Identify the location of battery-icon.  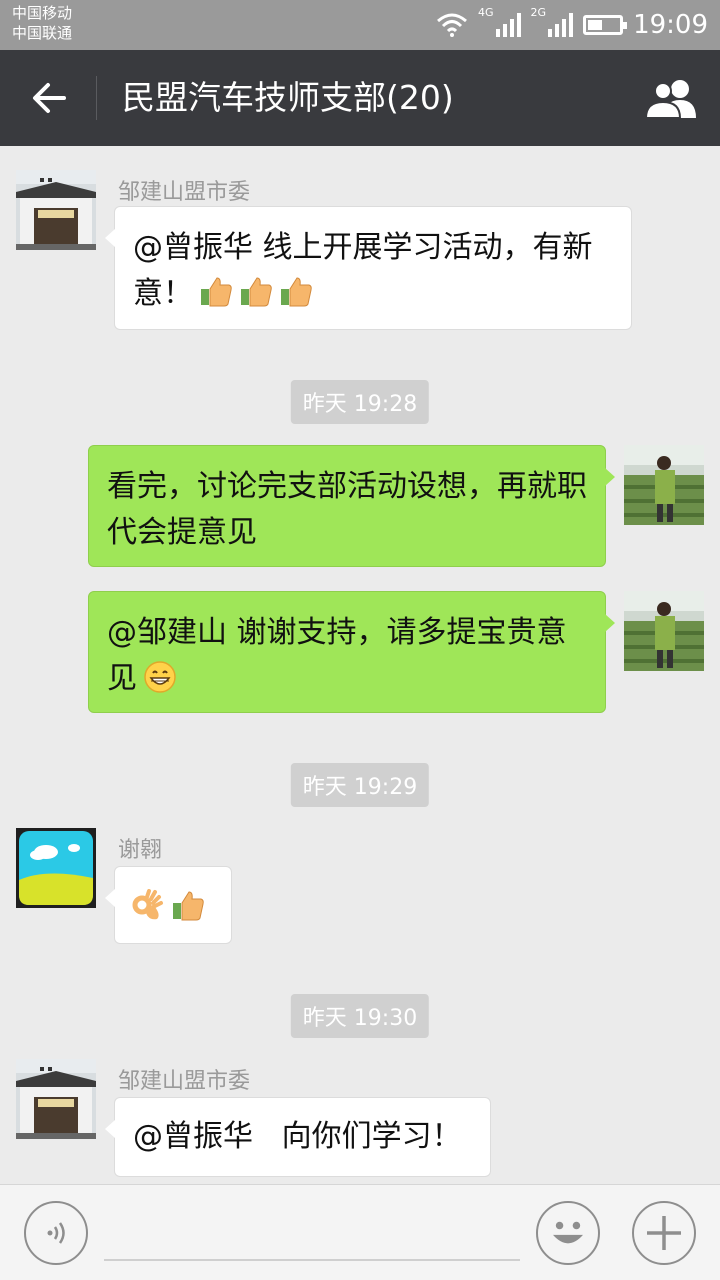
(605, 25).